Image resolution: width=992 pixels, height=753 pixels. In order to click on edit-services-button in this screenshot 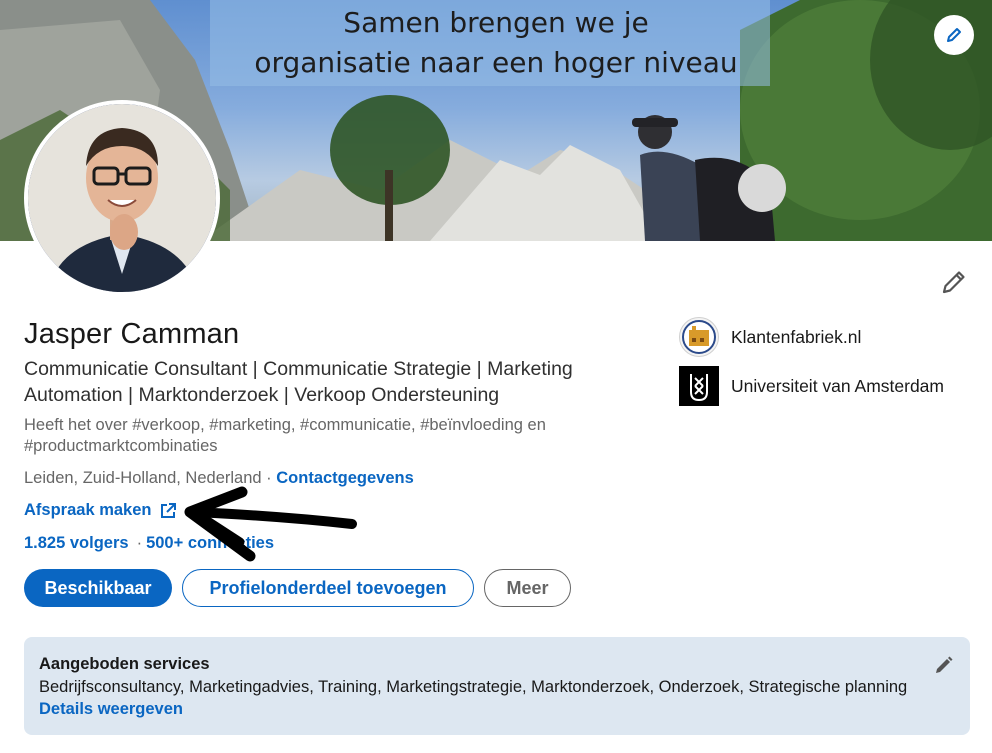, I will do `click(944, 665)`.